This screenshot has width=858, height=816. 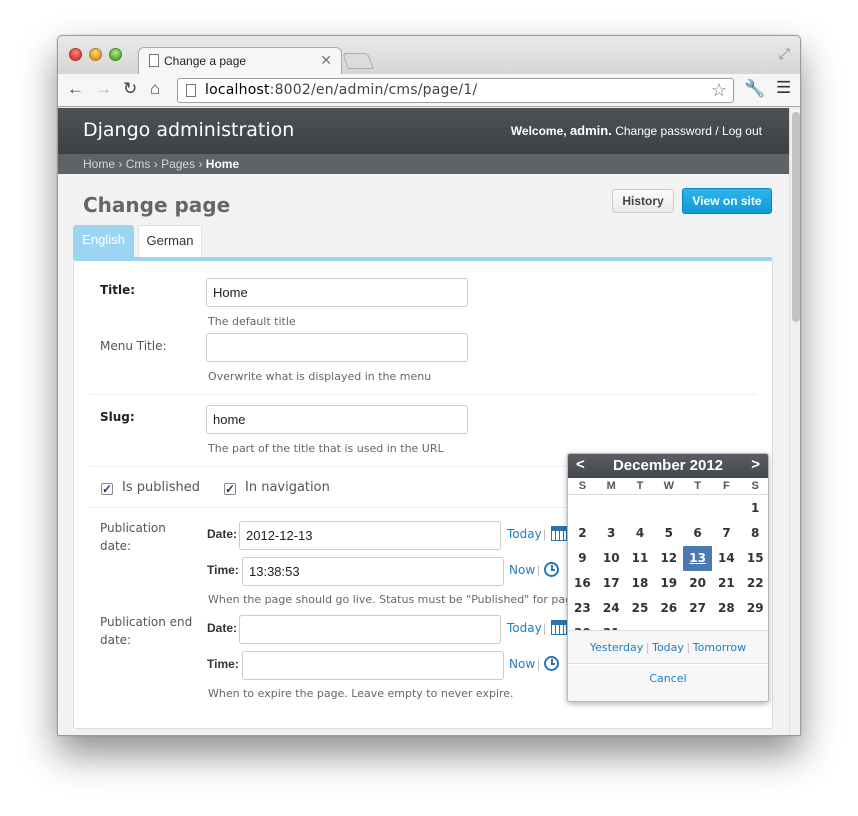 What do you see at coordinates (99, 164) in the screenshot?
I see `breadcrumb-home: Home` at bounding box center [99, 164].